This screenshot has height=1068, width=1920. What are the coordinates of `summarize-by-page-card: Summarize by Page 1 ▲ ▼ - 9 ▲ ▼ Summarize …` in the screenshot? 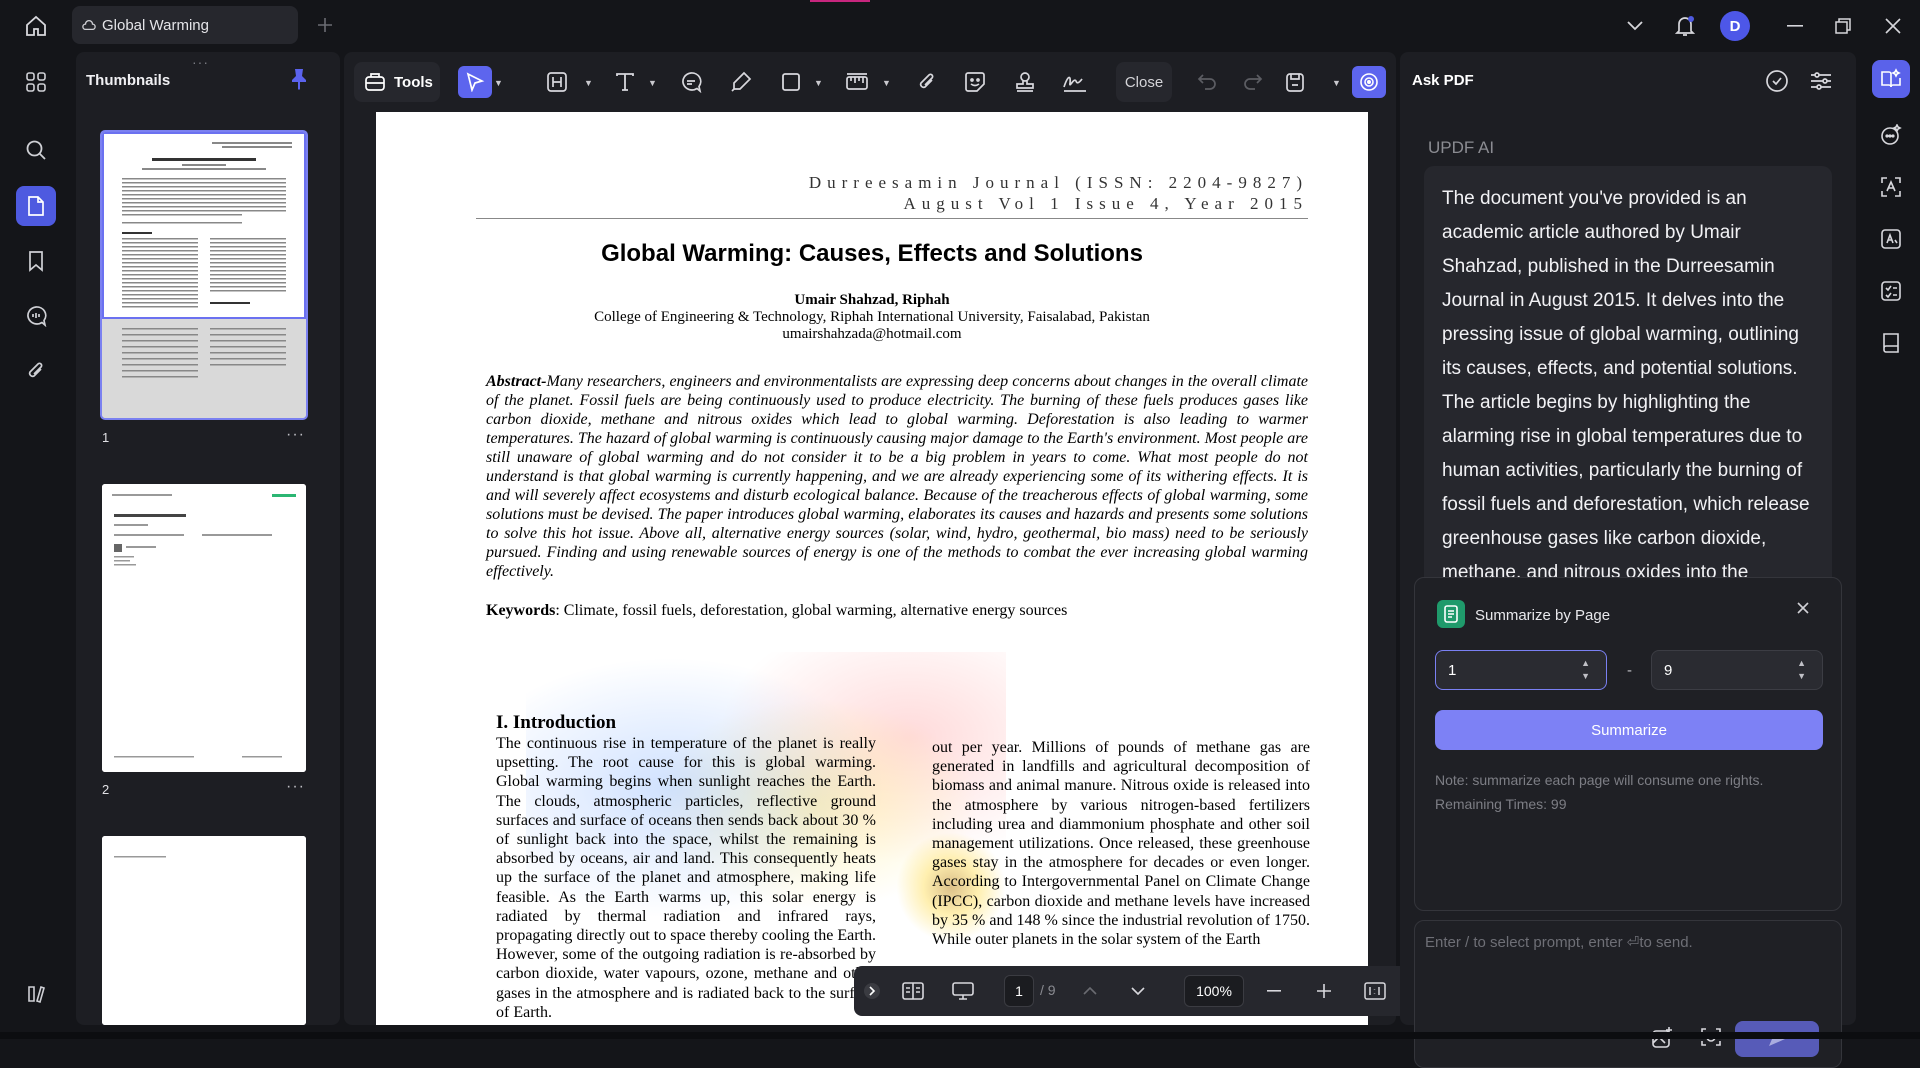 It's located at (1628, 744).